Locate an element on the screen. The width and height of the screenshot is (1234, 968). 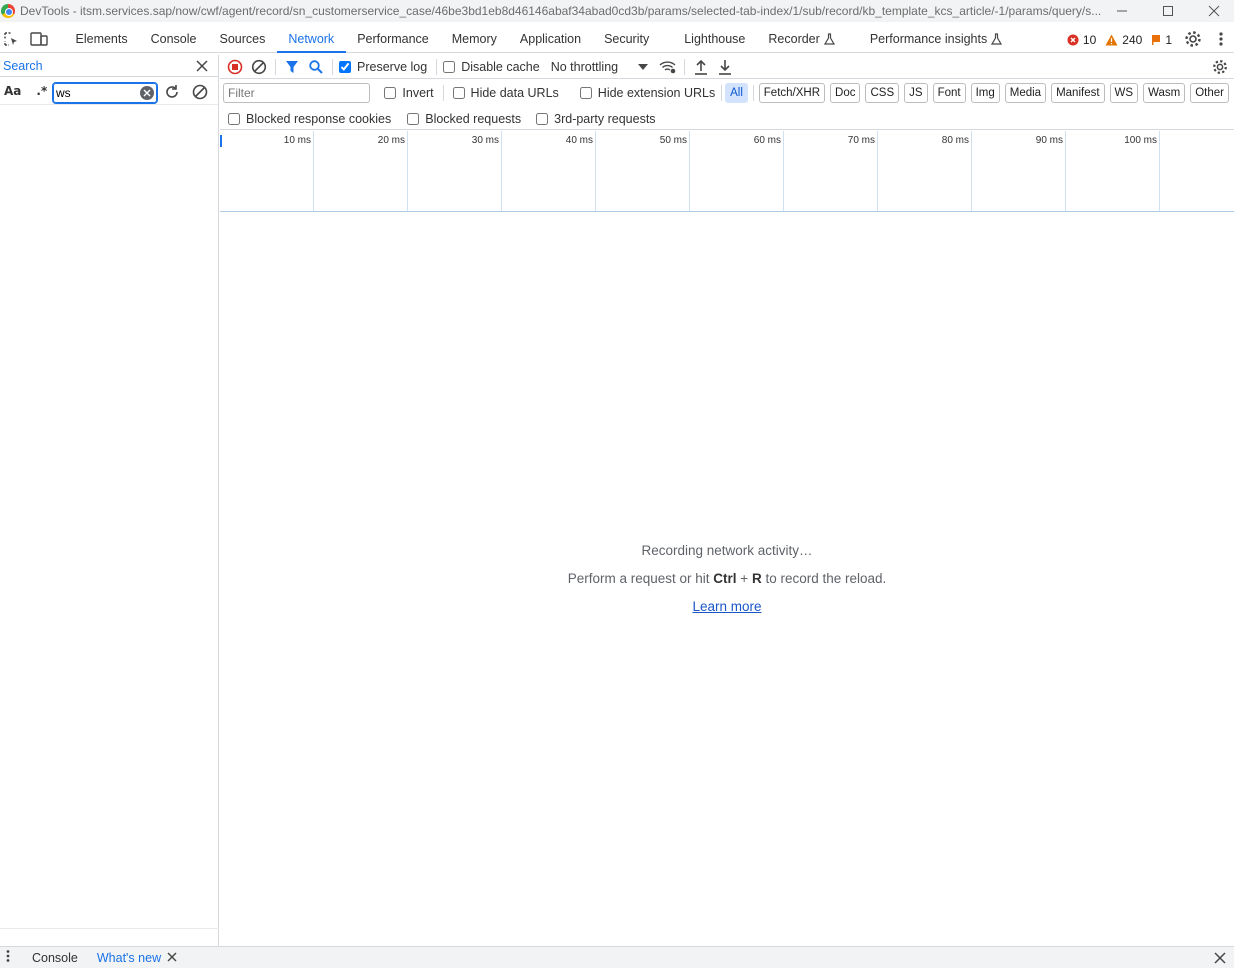
tab-application: Application is located at coordinates (550, 39).